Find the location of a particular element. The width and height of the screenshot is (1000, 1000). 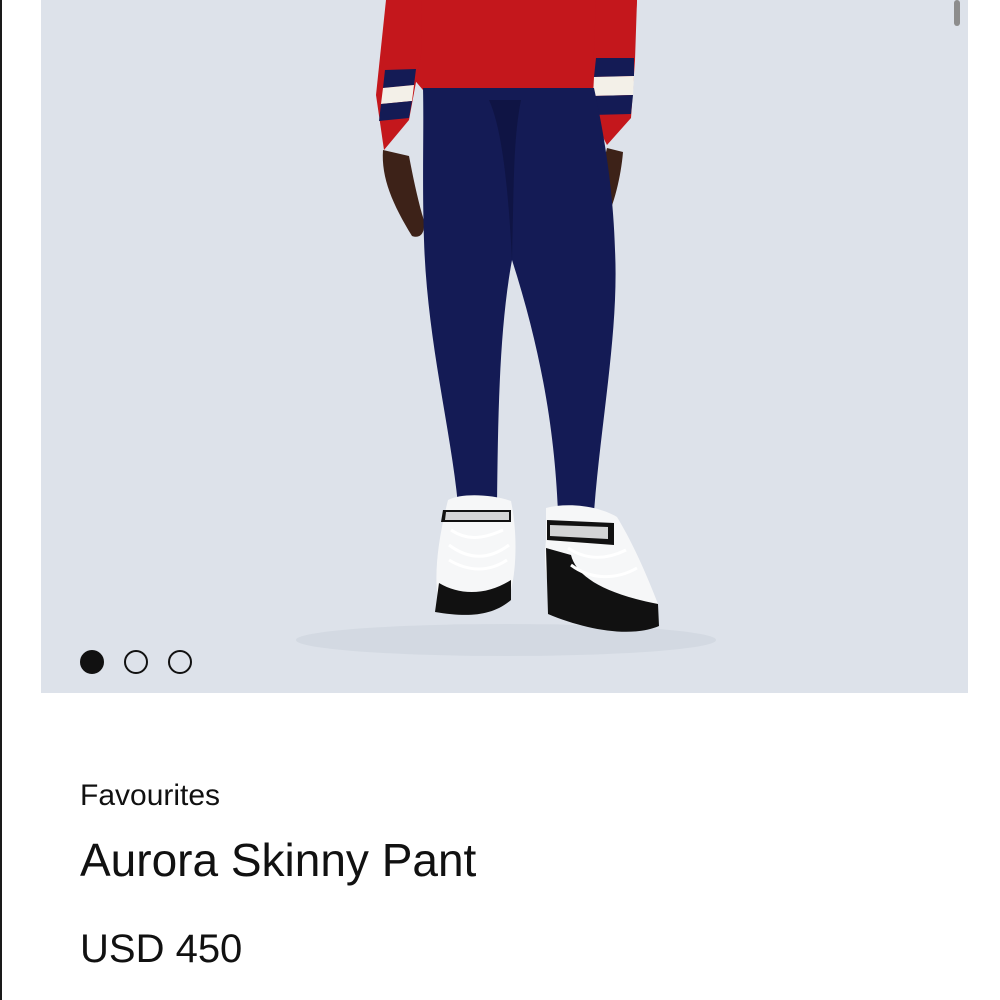

product-category: Favourites is located at coordinates (520, 796).